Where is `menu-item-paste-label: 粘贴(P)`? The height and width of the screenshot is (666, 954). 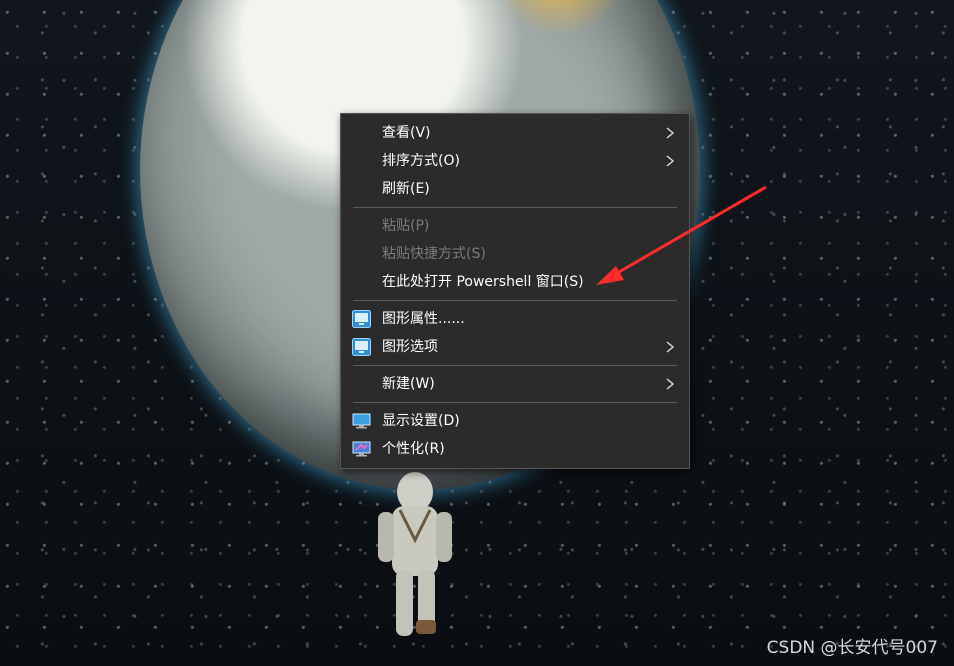
menu-item-paste-label: 粘贴(P) is located at coordinates (406, 226).